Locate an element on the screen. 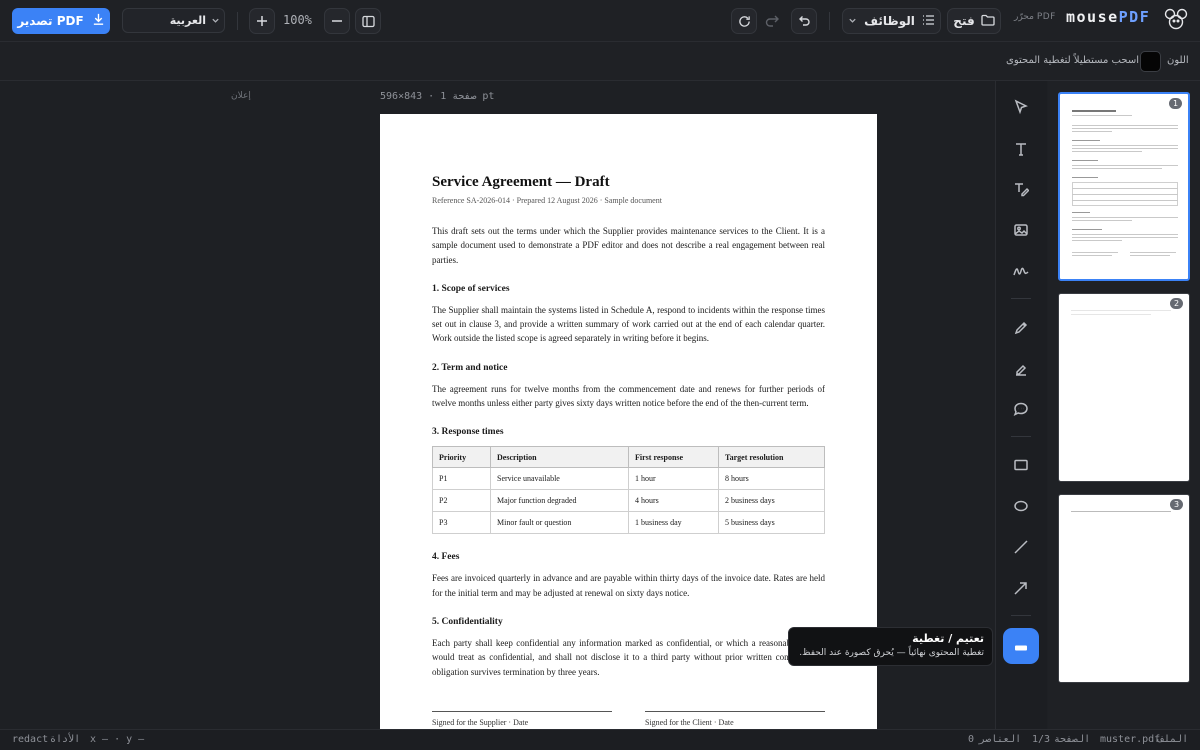 The height and width of the screenshot is (750, 1200). redact-tool is located at coordinates (1021, 646).